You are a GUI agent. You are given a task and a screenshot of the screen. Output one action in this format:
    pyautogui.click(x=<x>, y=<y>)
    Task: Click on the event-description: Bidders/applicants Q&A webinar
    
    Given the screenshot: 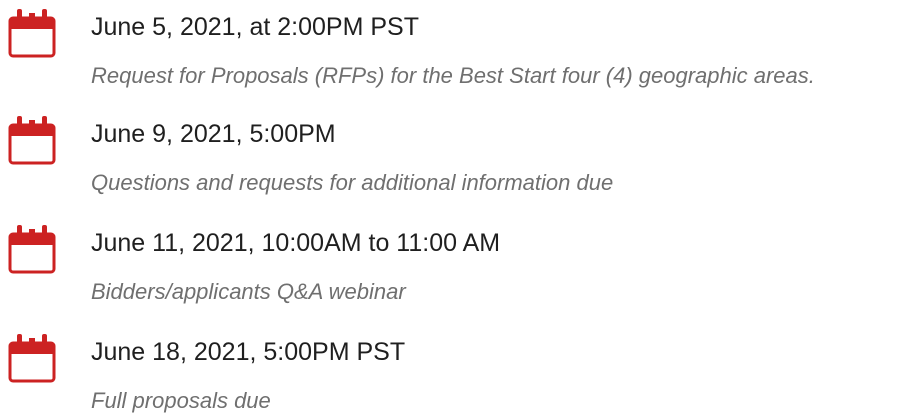 What is the action you would take?
    pyautogui.click(x=248, y=291)
    